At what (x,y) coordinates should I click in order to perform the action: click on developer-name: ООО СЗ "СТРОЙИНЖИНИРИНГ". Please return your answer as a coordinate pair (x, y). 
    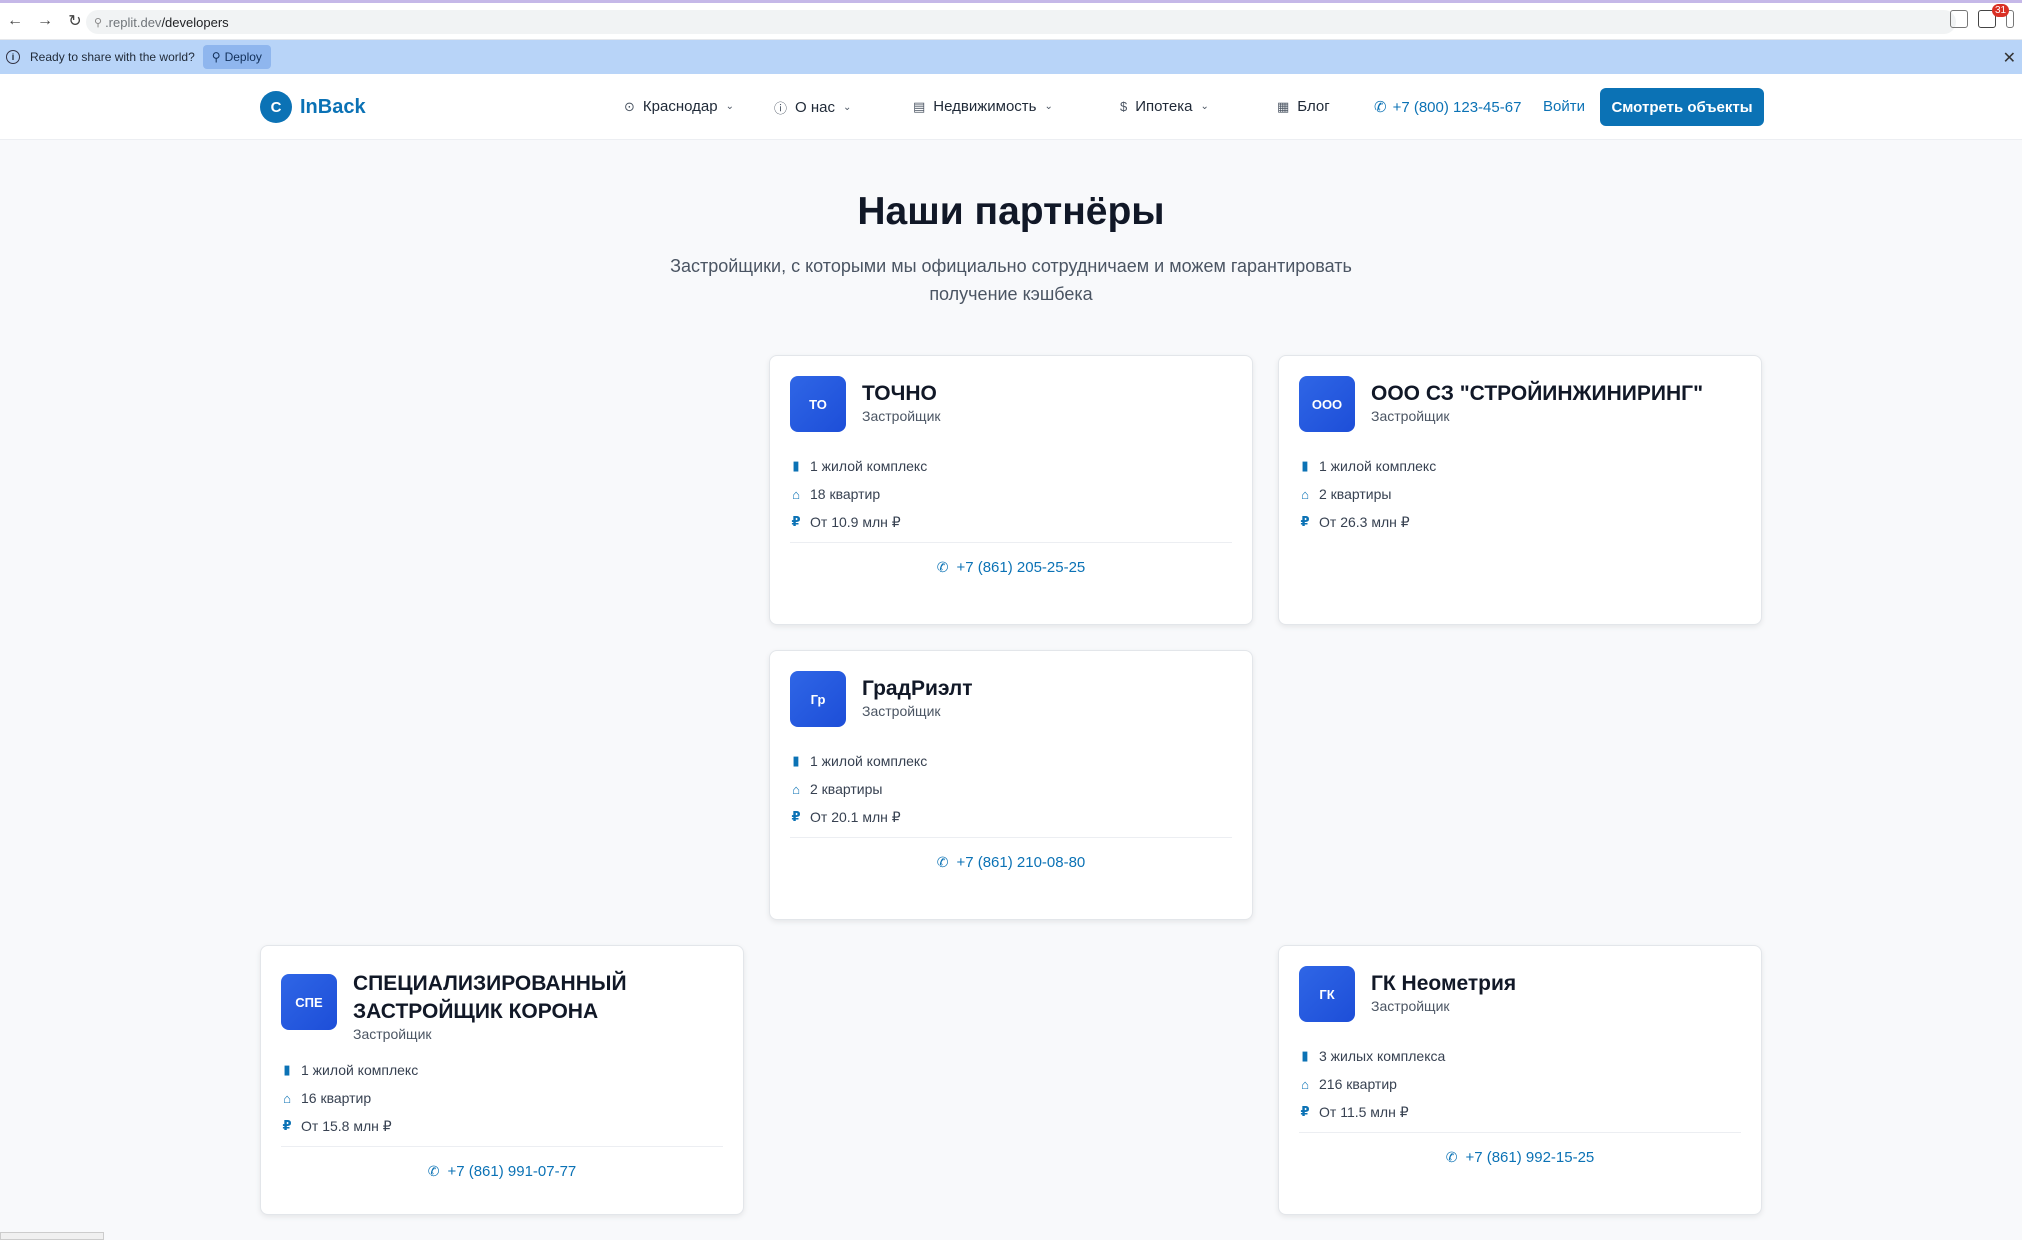
    Looking at the image, I should click on (1537, 393).